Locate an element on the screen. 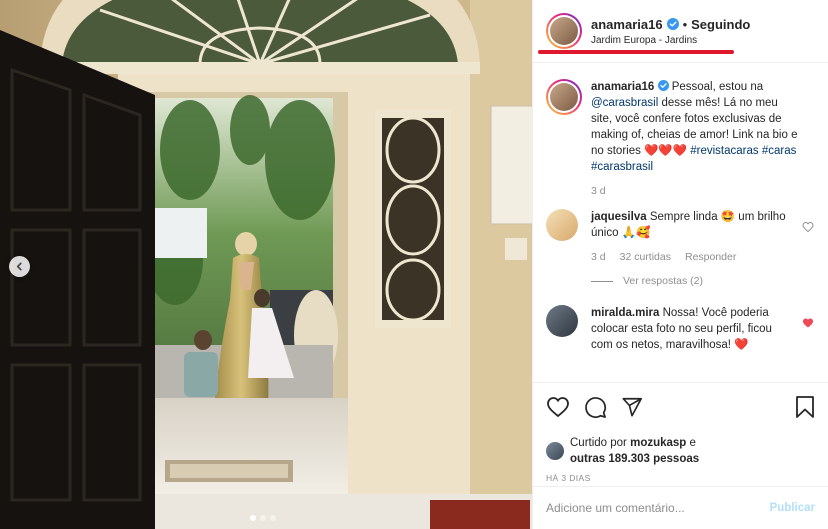  comment-liked-heart-icon is located at coordinates (808, 323).